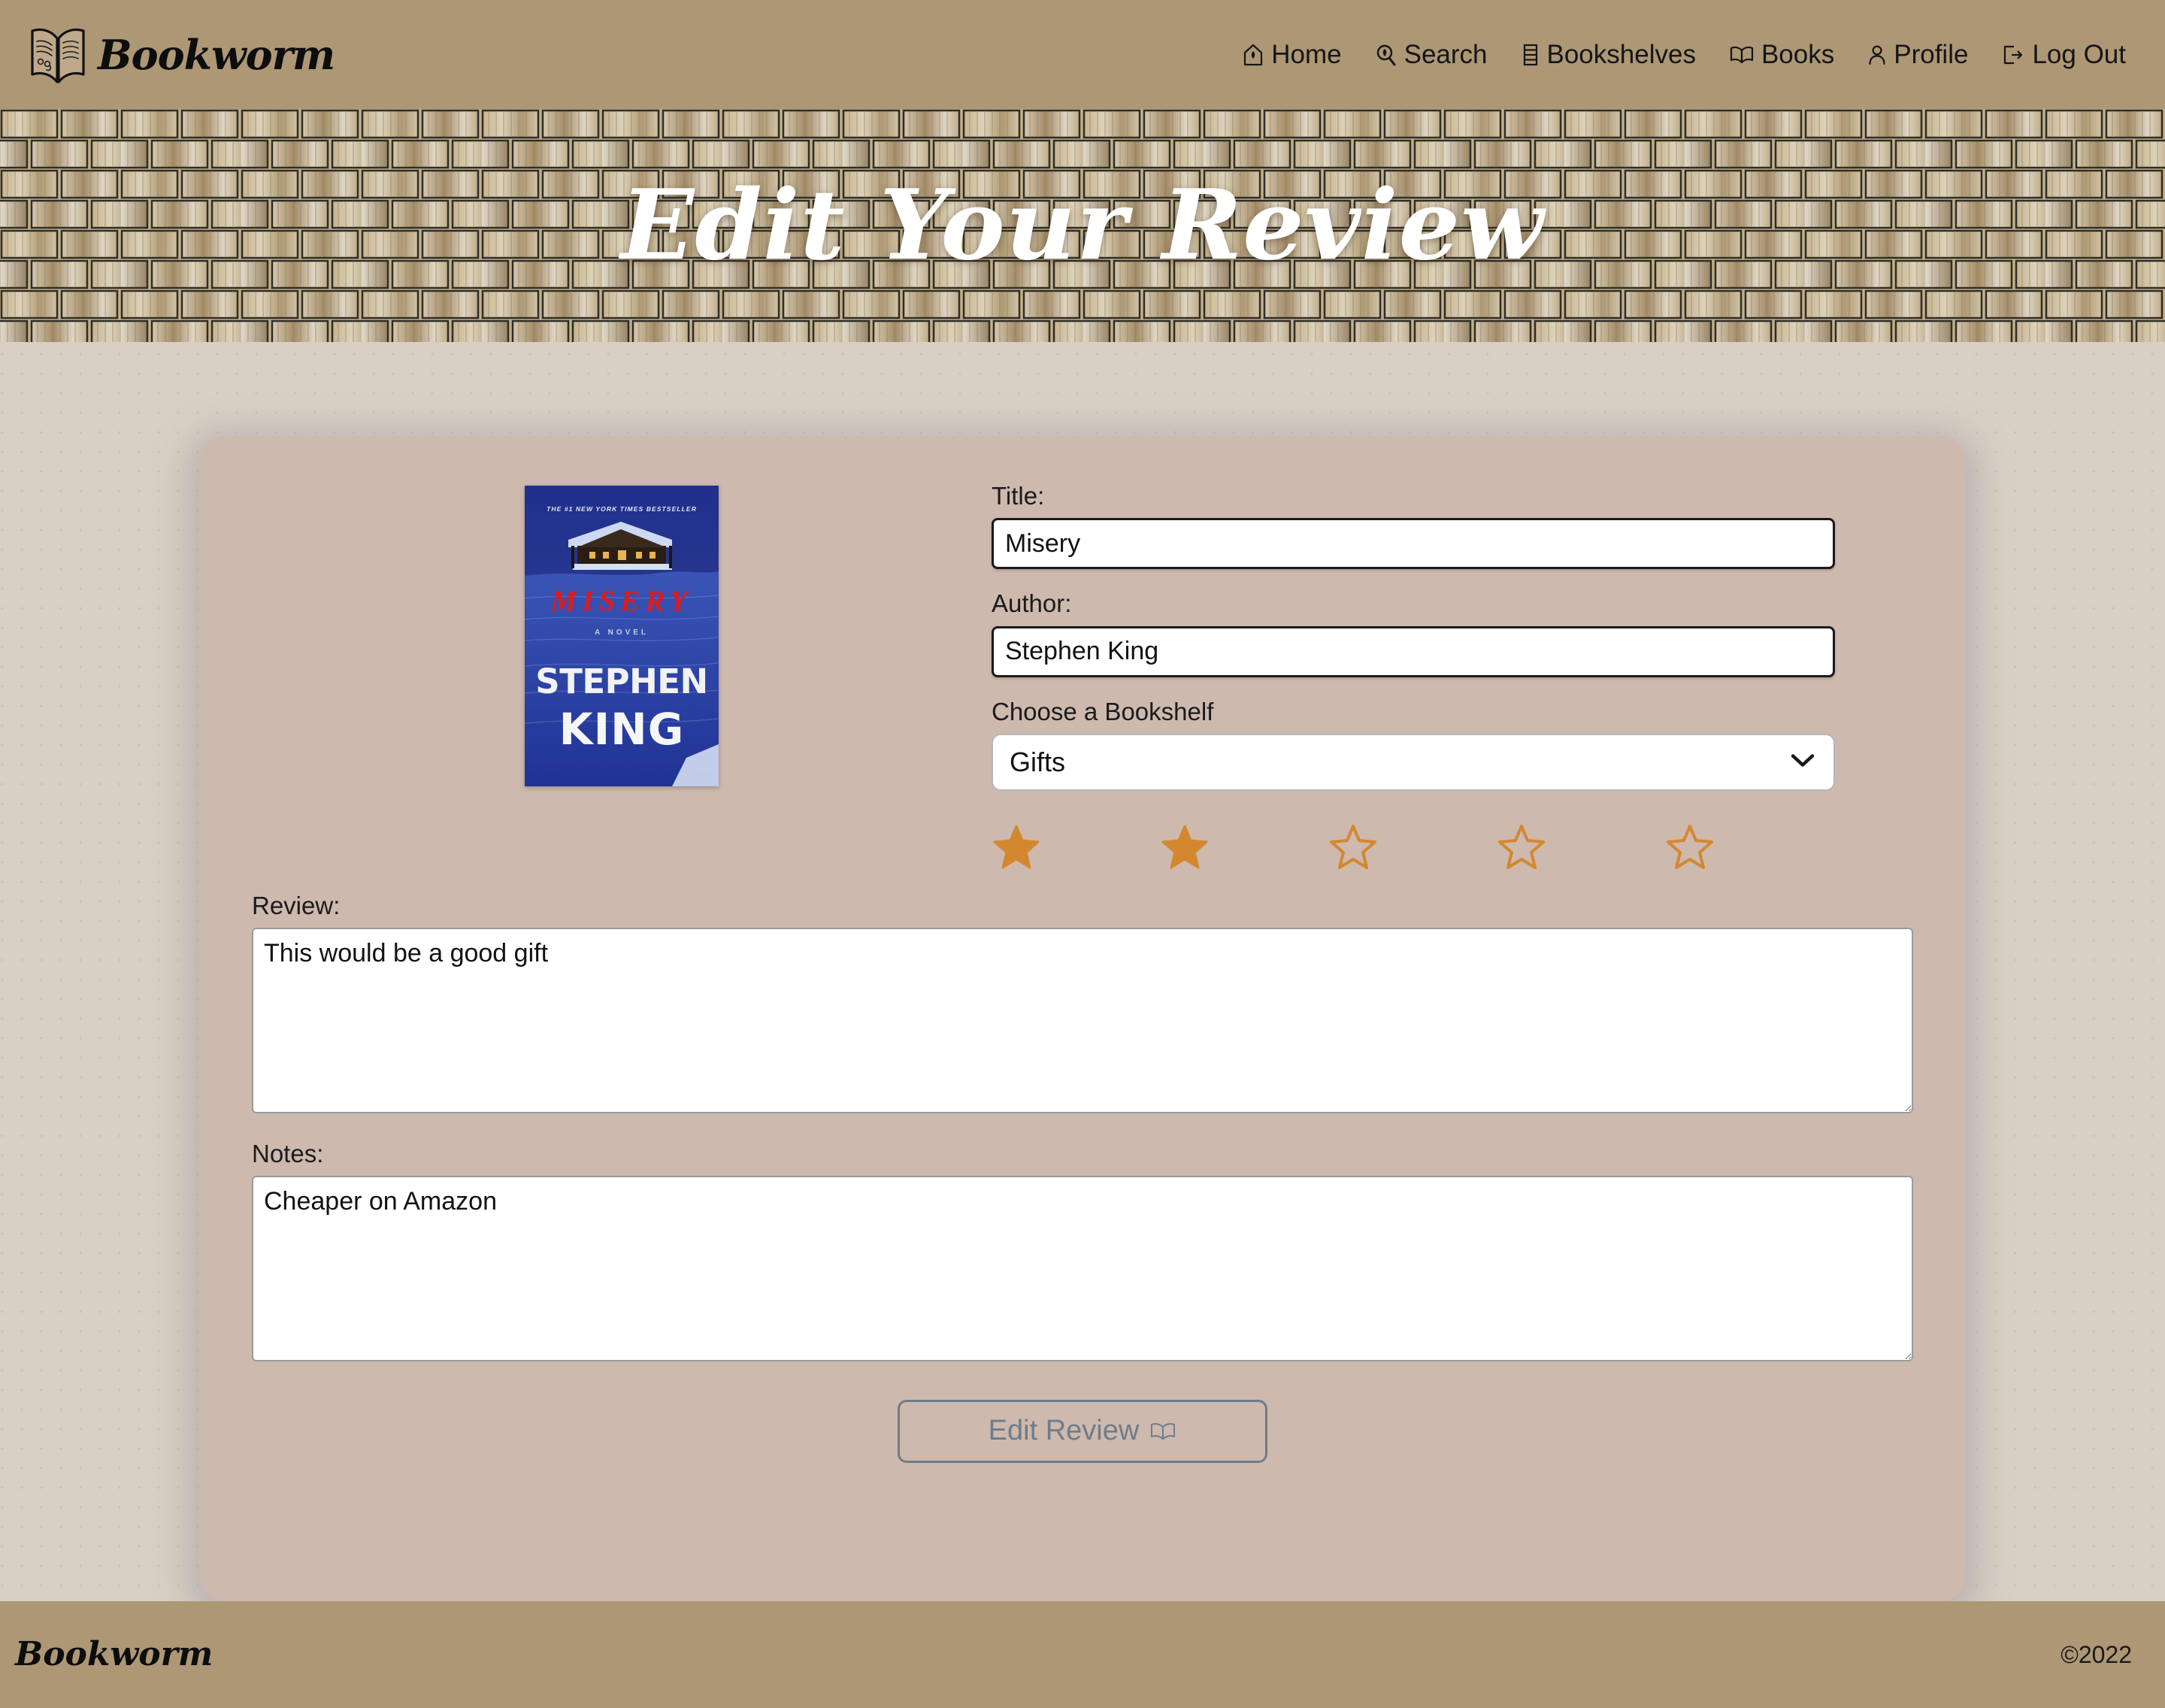 The width and height of the screenshot is (2165, 1708). I want to click on nav-label-profile: Profile, so click(1931, 54).